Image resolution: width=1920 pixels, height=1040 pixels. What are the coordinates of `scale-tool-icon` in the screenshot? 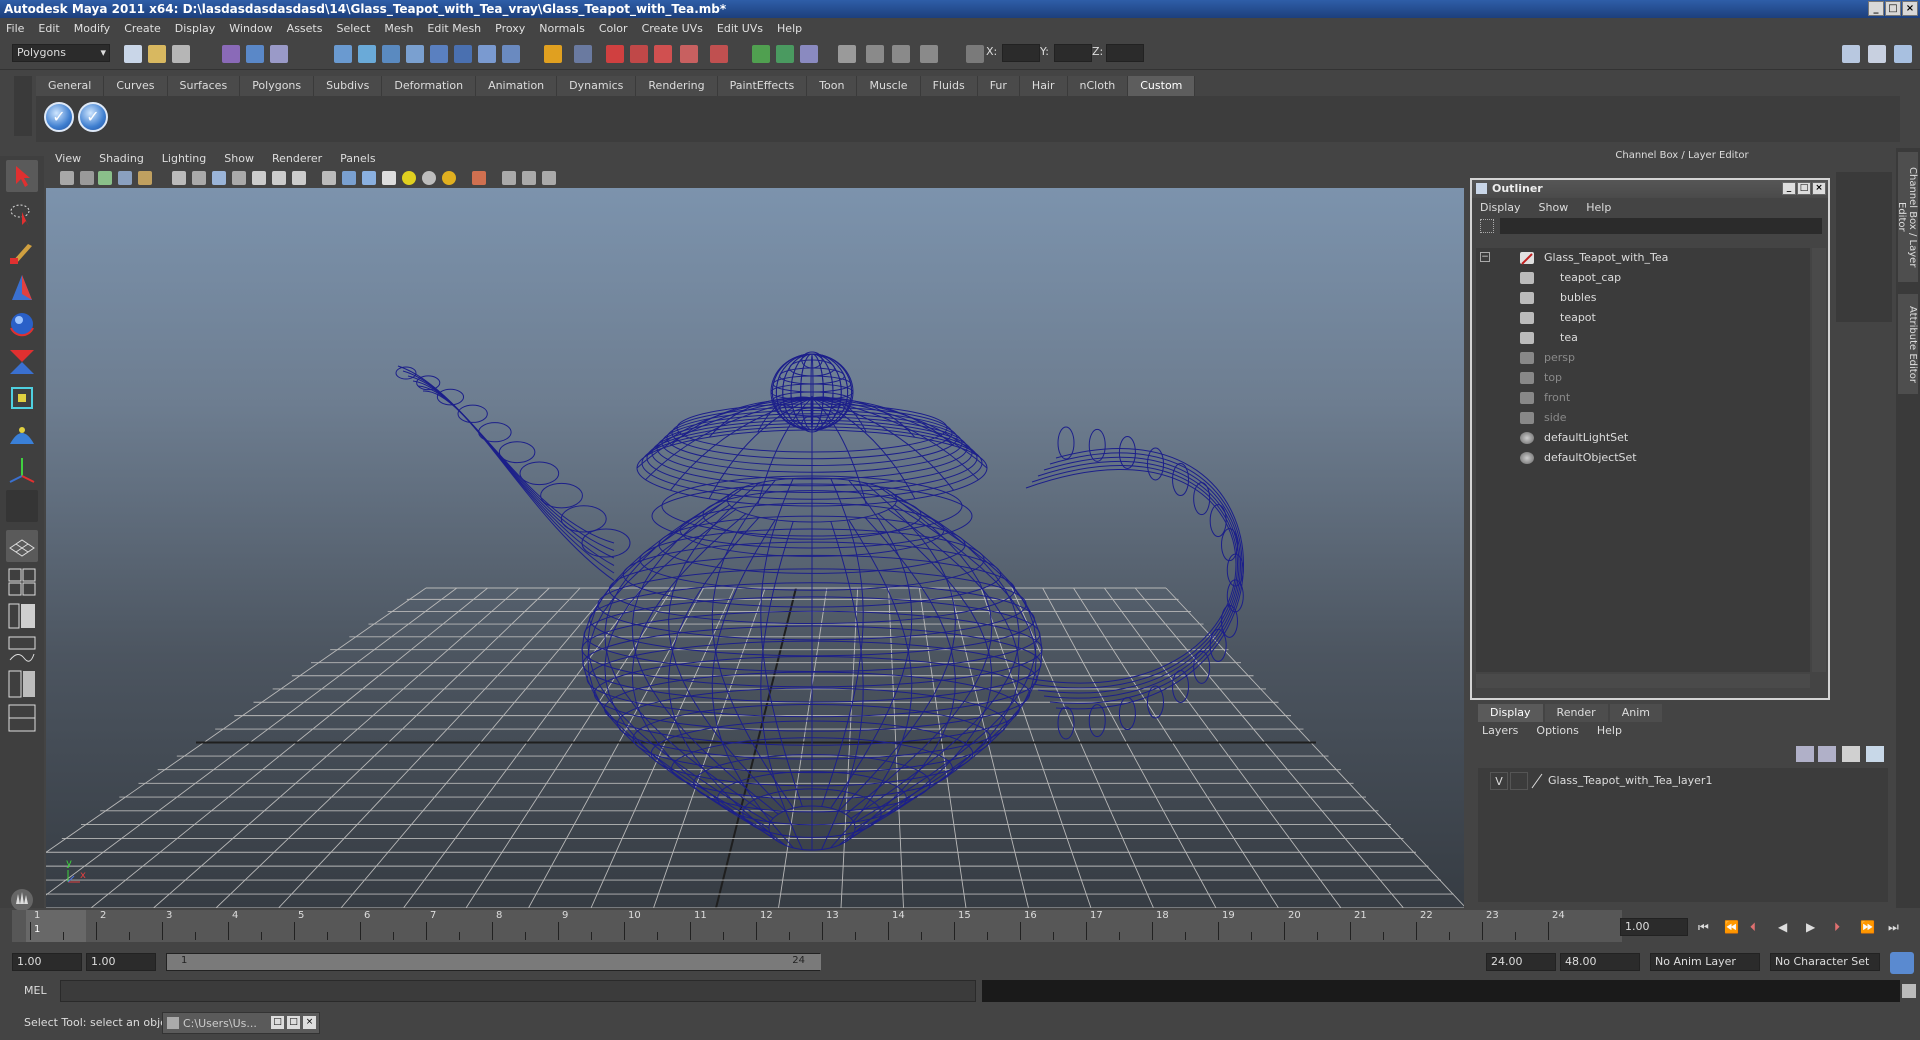 It's located at (22, 362).